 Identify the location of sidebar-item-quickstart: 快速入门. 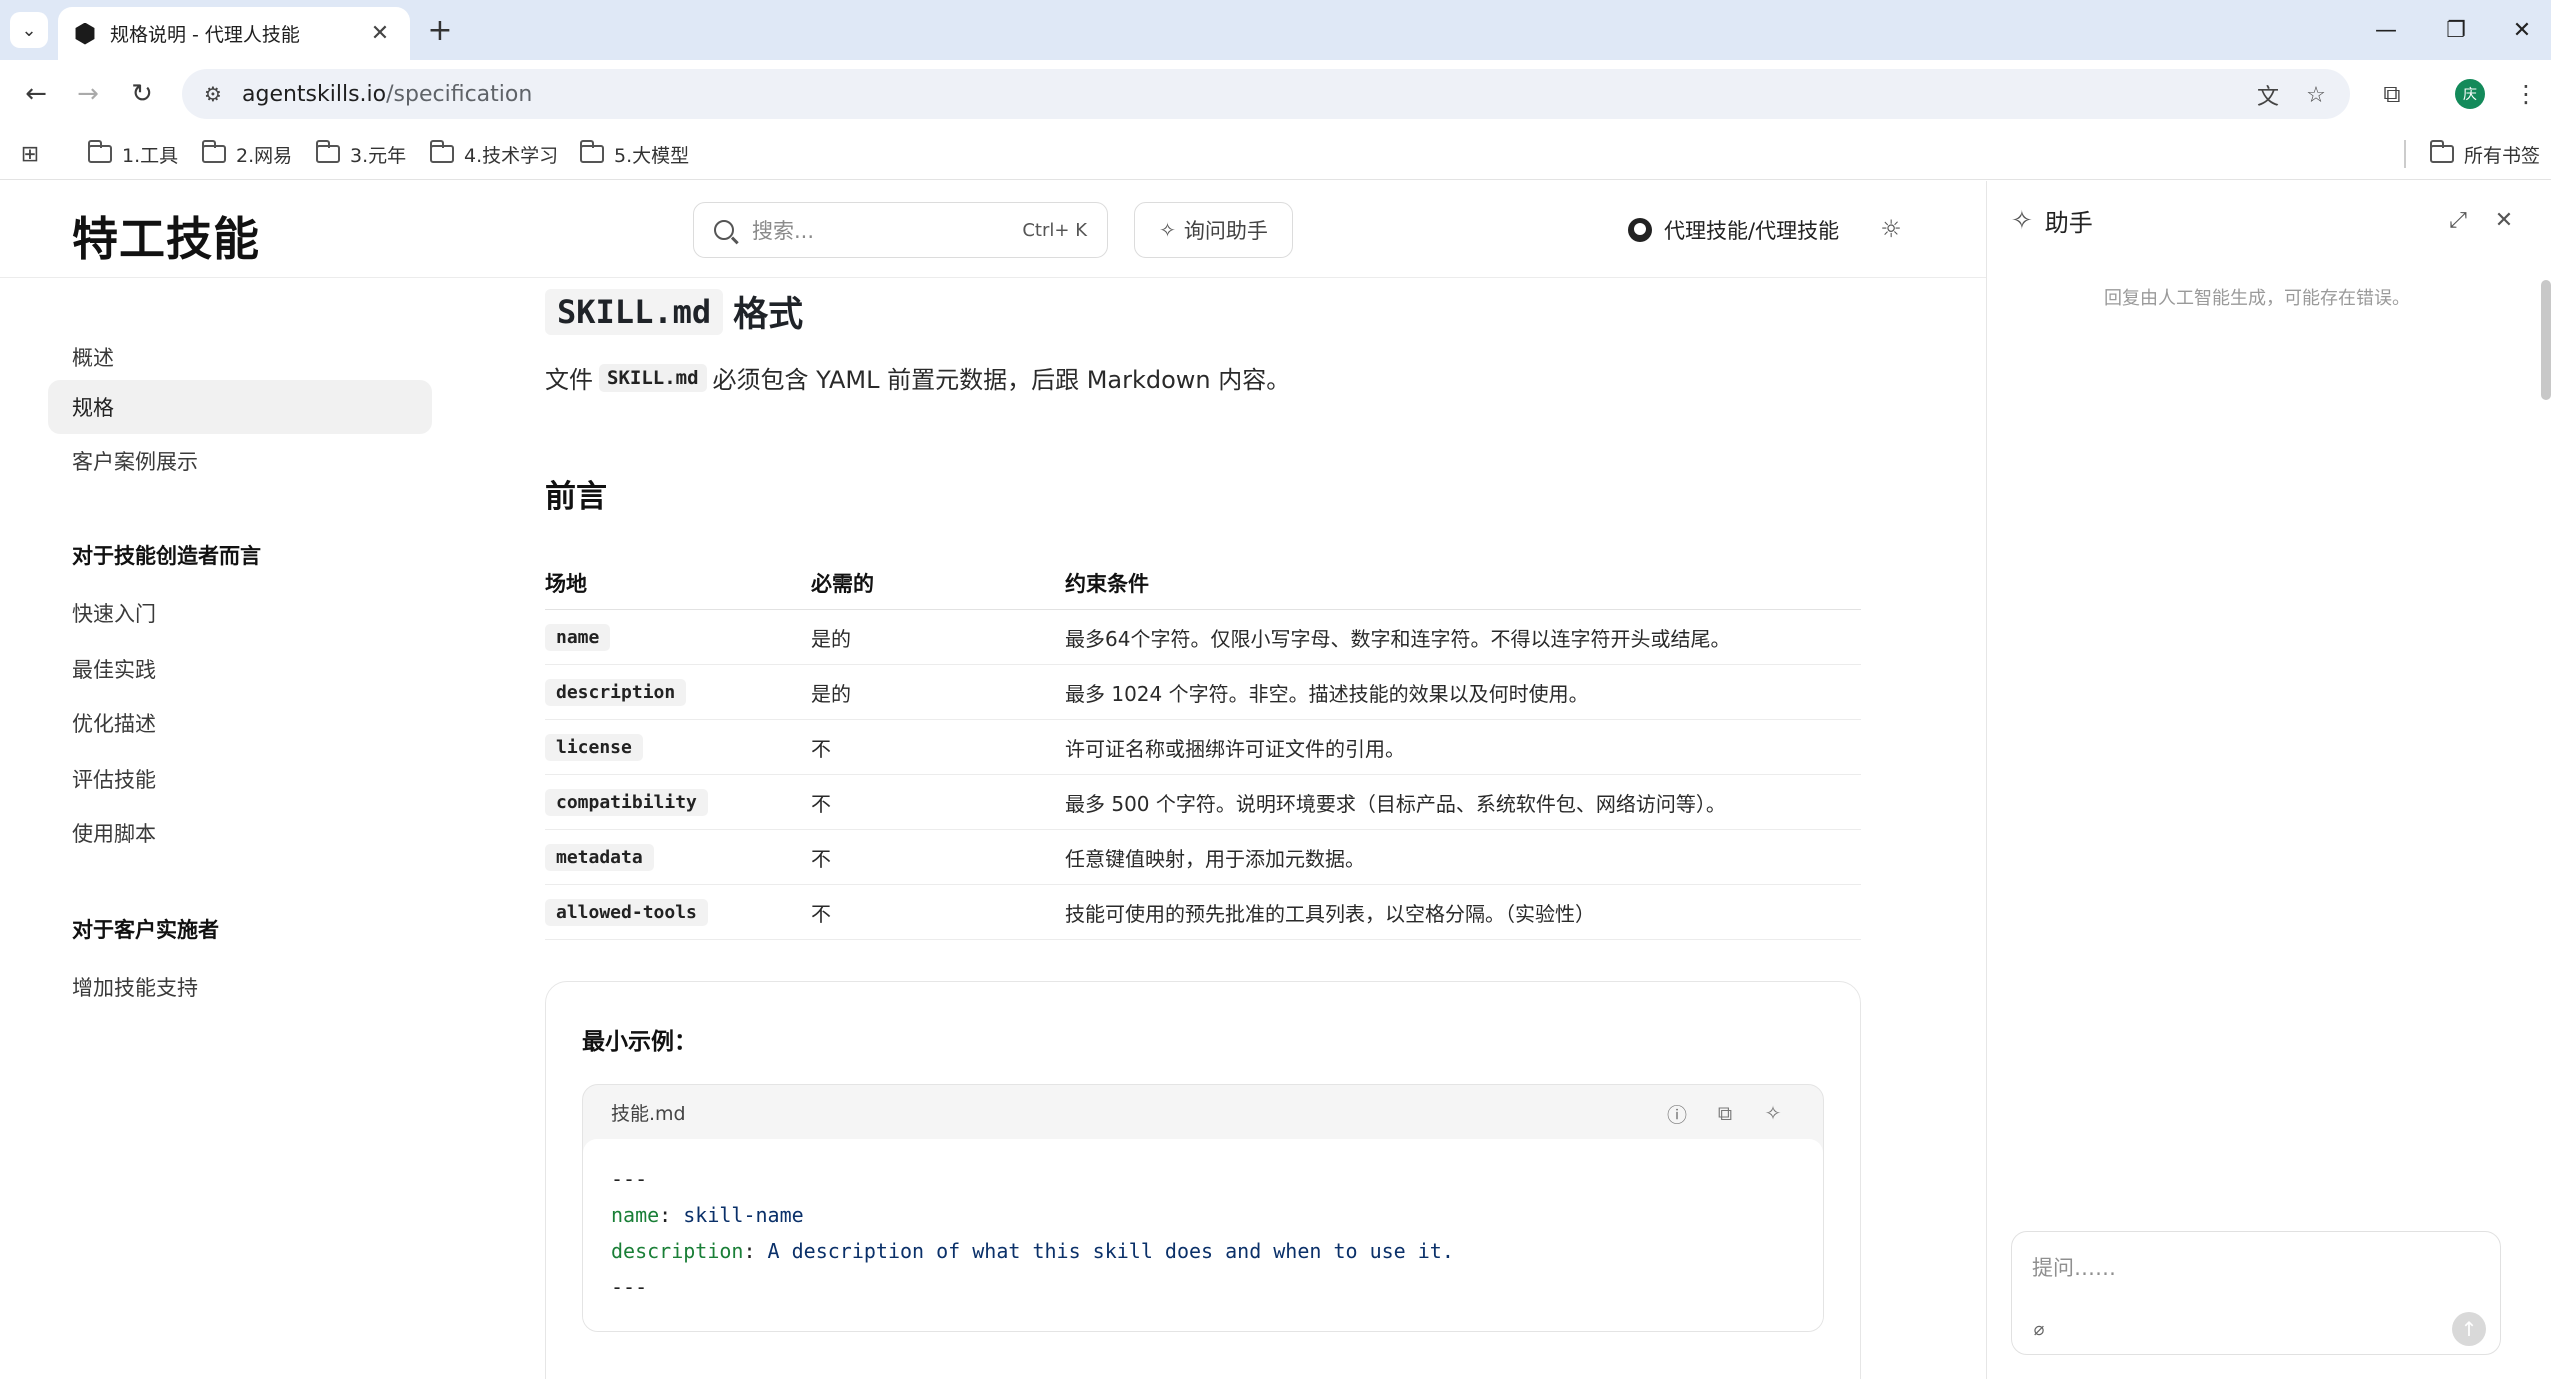
(240, 613).